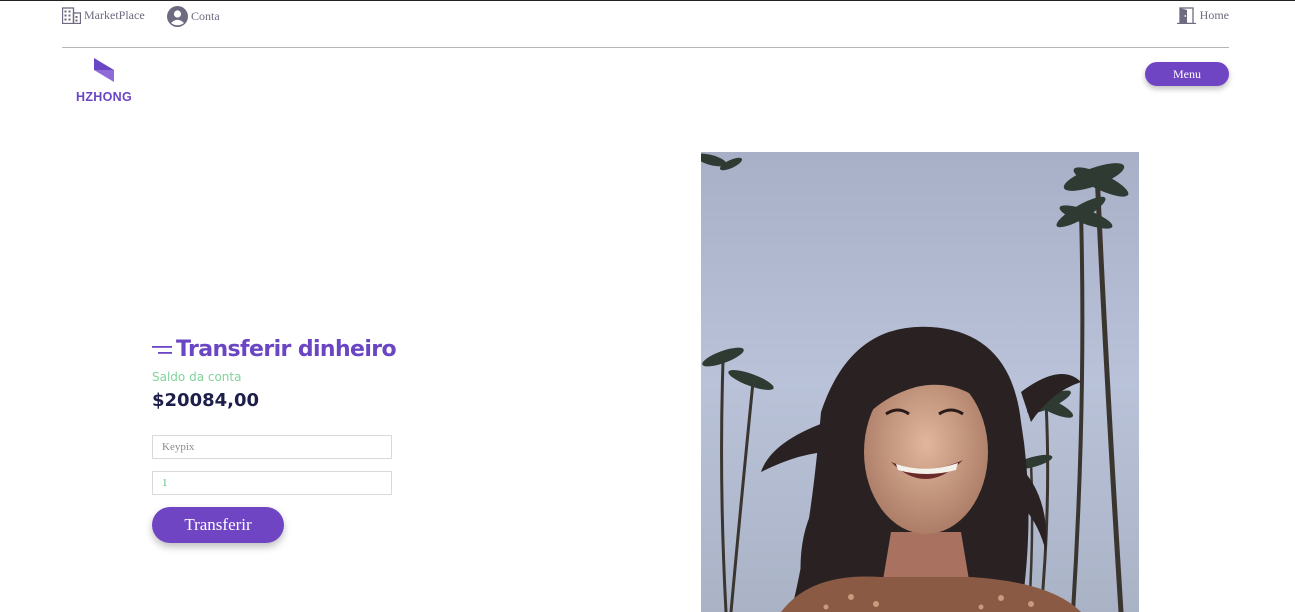  I want to click on account-link: Conta, so click(193, 16).